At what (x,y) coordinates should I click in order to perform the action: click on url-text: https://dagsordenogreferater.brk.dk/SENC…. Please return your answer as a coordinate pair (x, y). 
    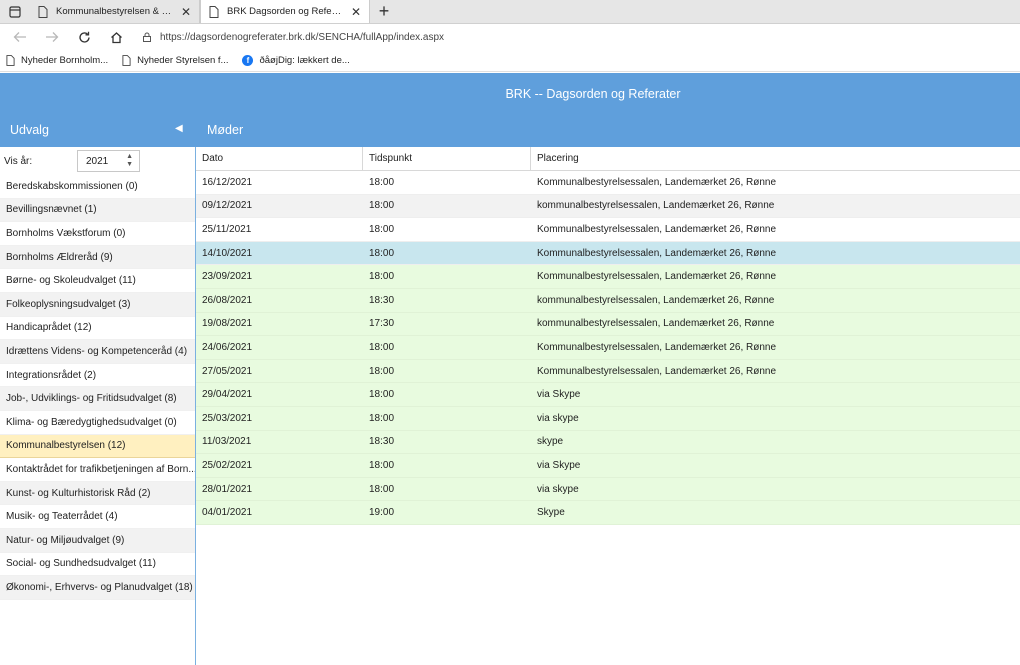
    Looking at the image, I should click on (302, 37).